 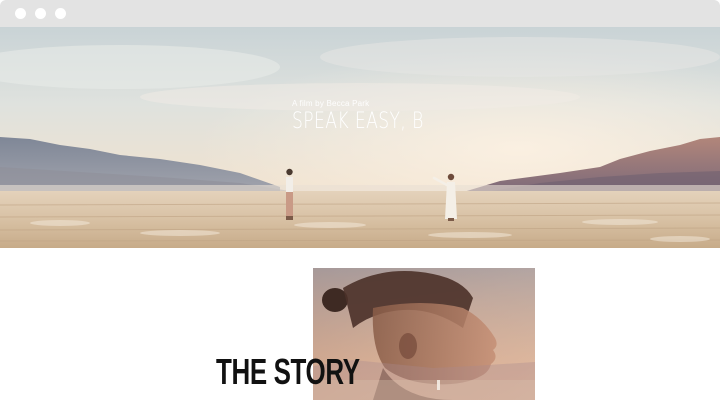 I want to click on film-title: SPEAK EASY, B, so click(x=358, y=121).